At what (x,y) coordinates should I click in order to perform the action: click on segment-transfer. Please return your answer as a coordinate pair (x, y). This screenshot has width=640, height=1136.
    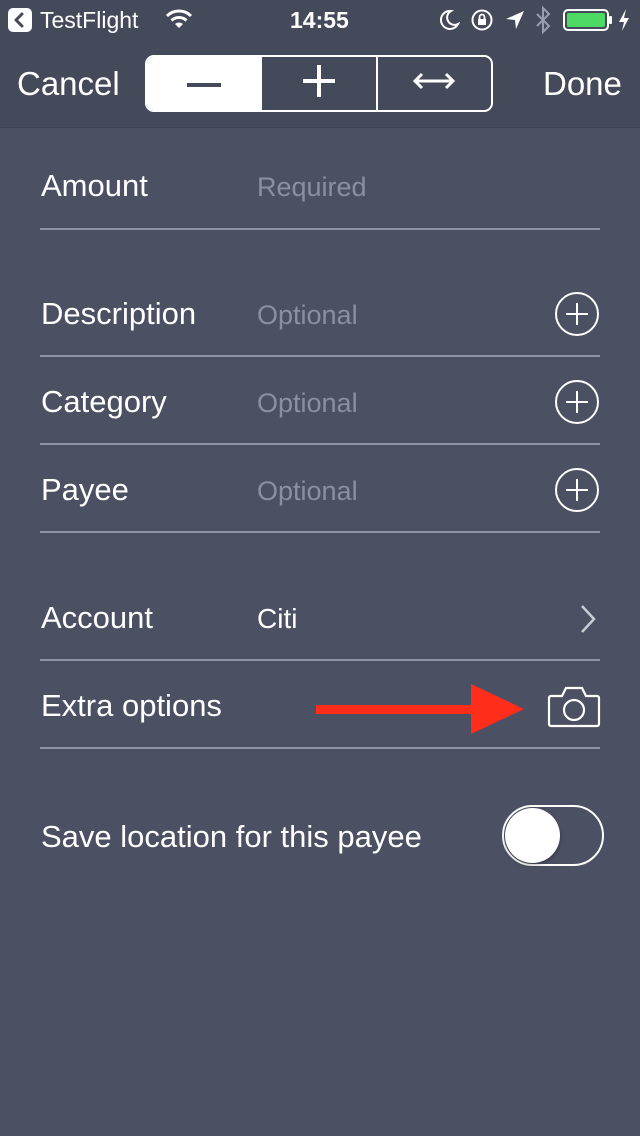
    Looking at the image, I should click on (433, 83).